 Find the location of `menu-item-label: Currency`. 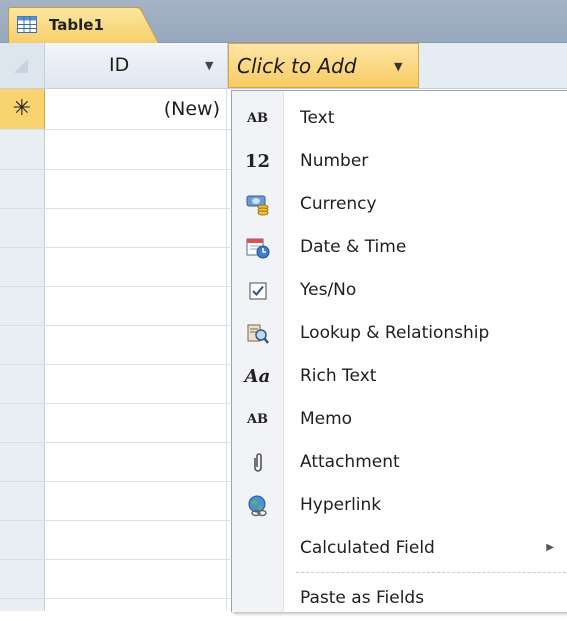

menu-item-label: Currency is located at coordinates (338, 204).